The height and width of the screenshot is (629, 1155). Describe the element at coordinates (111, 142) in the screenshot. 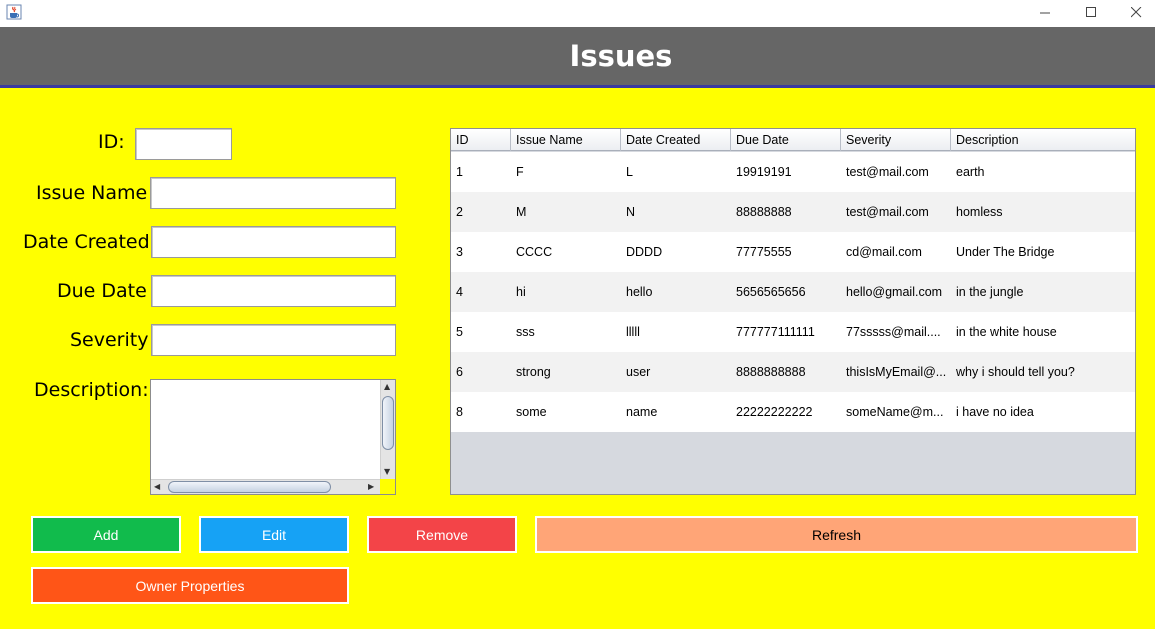

I see `id-label: ID:` at that location.